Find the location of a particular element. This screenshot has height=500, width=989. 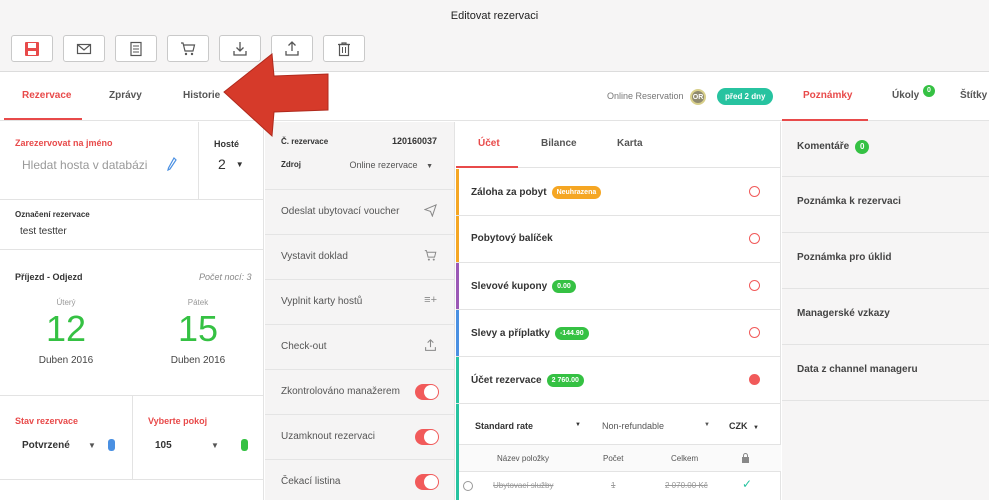

send-voucher-label: Odeslat ubytovací voucher is located at coordinates (340, 211).